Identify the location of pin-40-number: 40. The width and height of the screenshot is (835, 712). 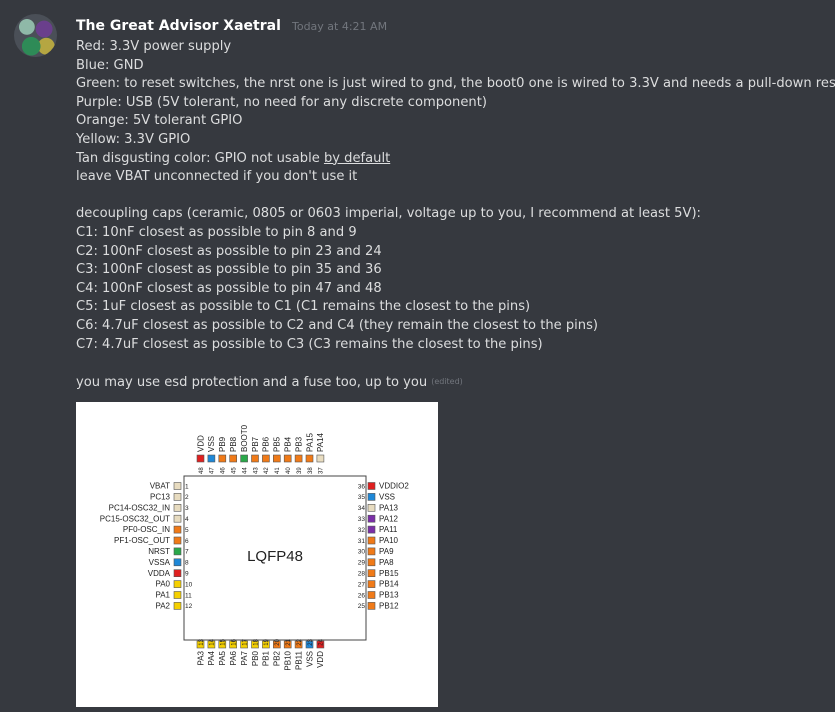
(289, 470).